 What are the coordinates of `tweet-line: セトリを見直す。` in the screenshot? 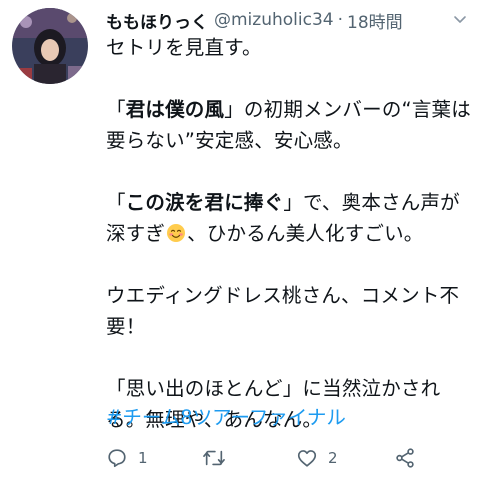 It's located at (184, 47).